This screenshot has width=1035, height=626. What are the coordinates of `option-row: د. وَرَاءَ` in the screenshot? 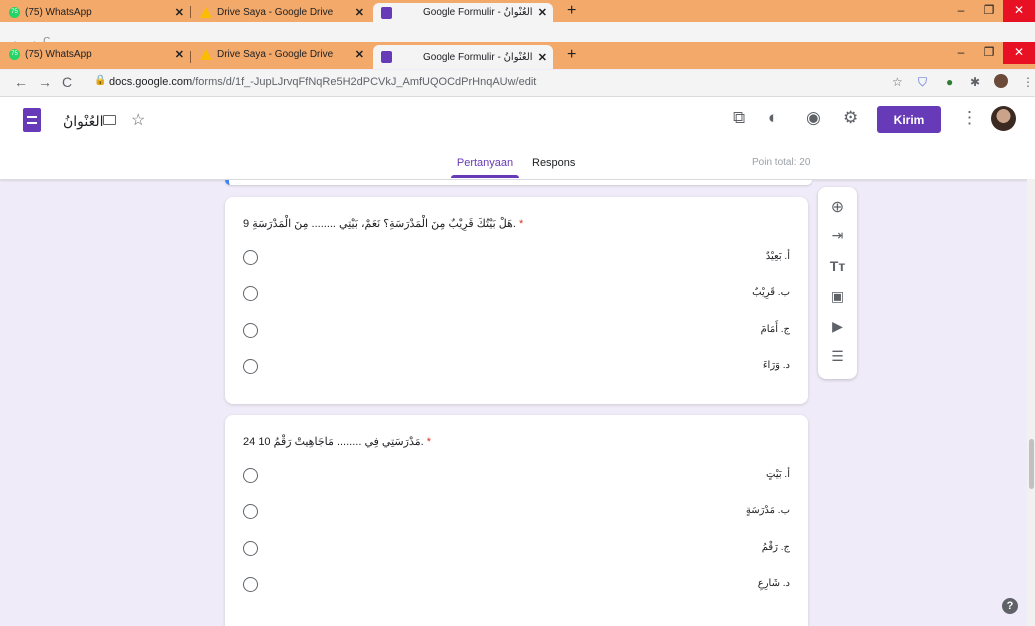 It's located at (516, 367).